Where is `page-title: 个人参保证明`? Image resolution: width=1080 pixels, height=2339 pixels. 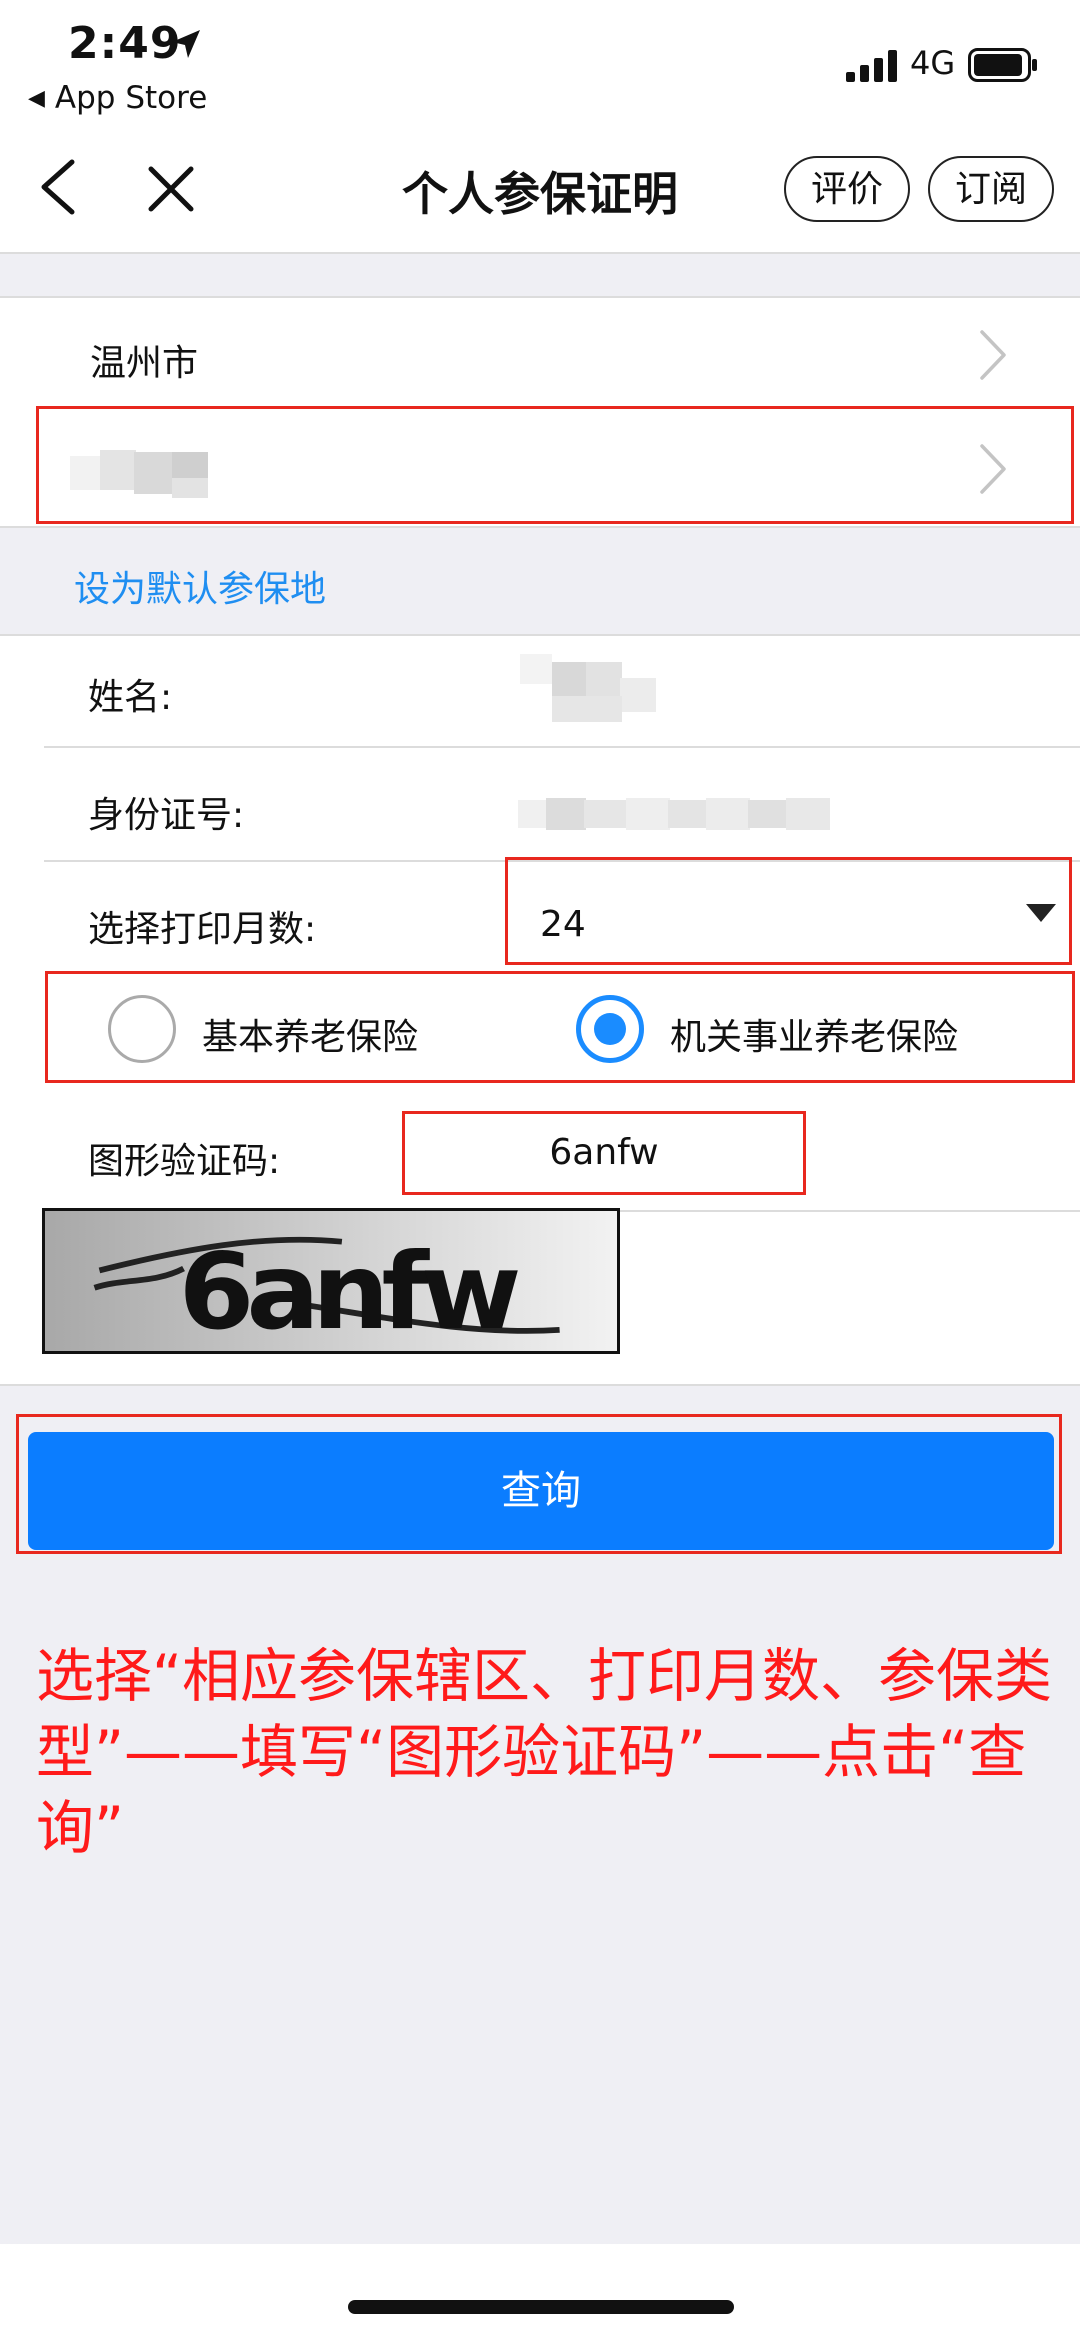
page-title: 个人参保证明 is located at coordinates (540, 194).